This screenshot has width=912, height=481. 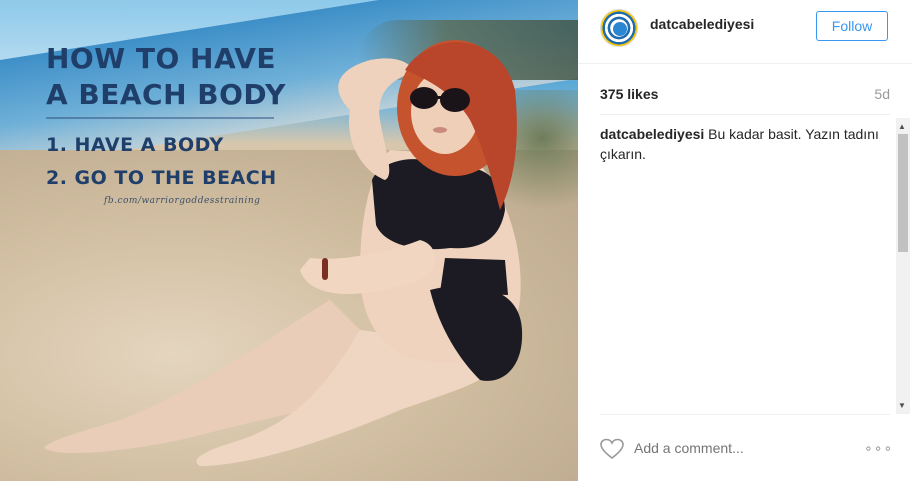 I want to click on poster-title-line-1: HOW TO HAVE, so click(x=161, y=58).